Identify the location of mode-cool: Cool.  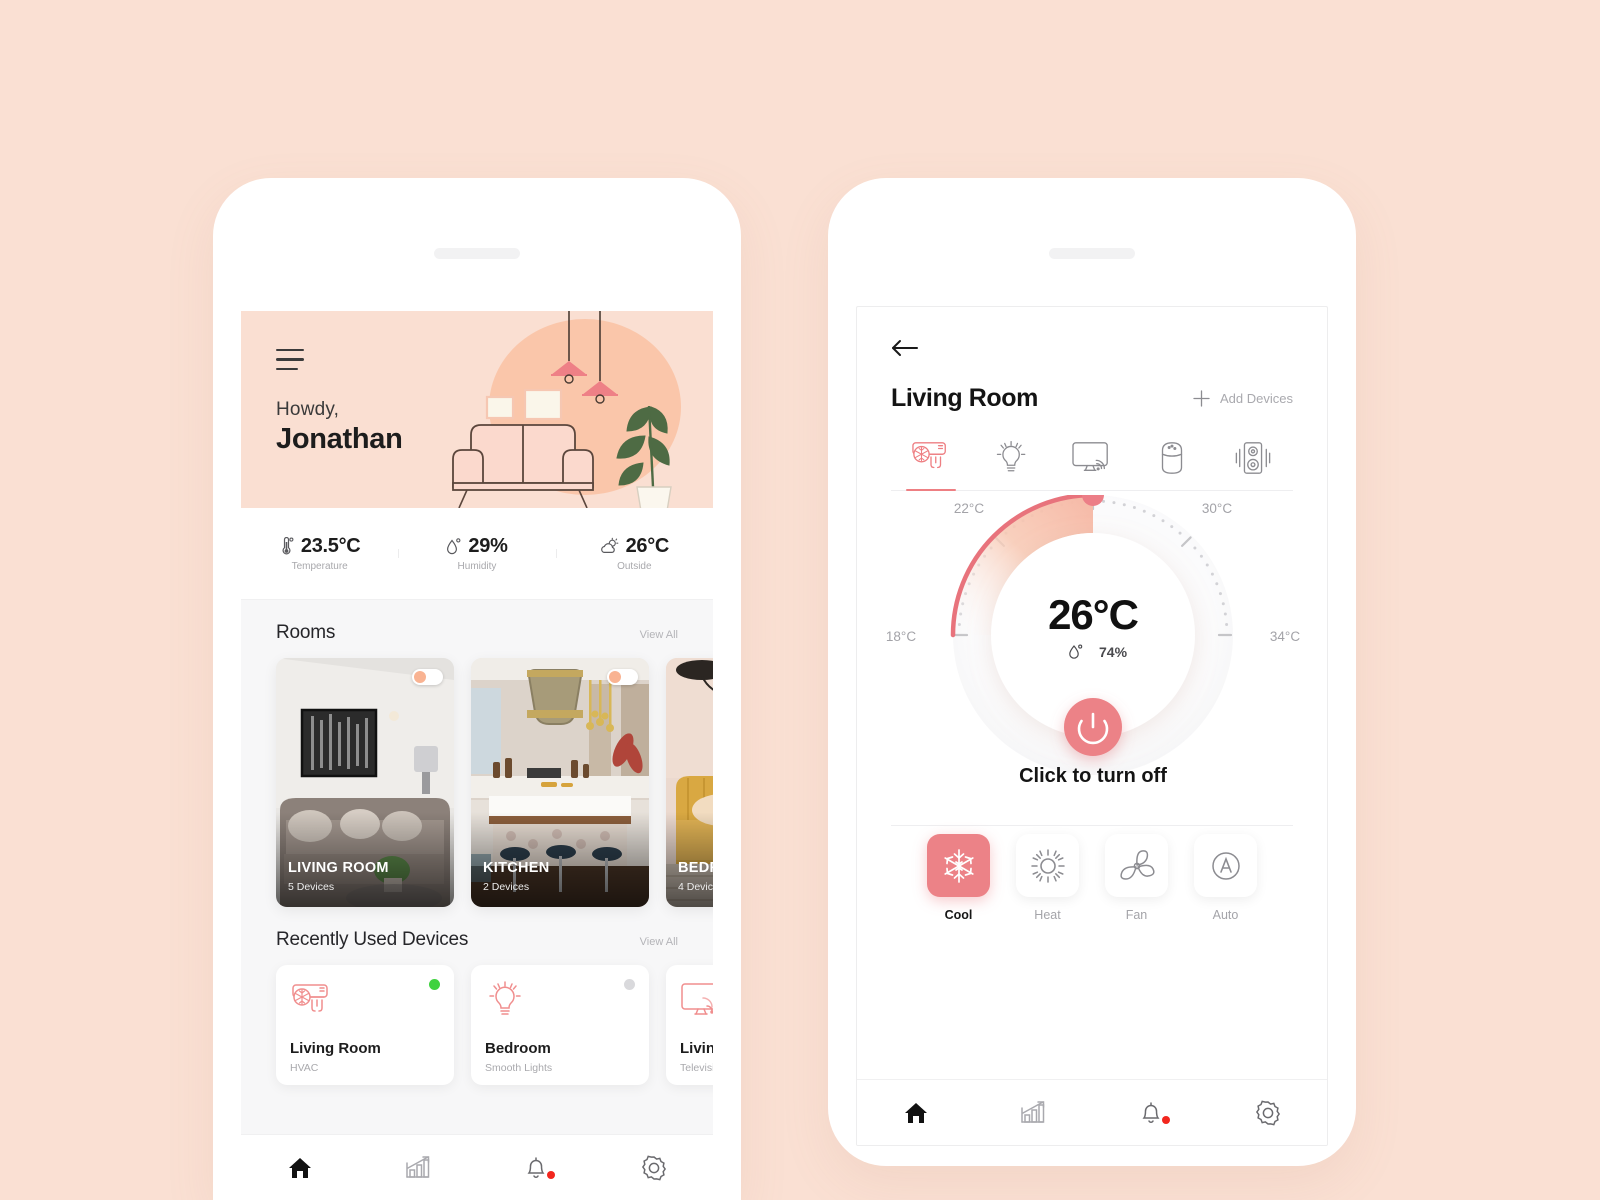
(958, 878).